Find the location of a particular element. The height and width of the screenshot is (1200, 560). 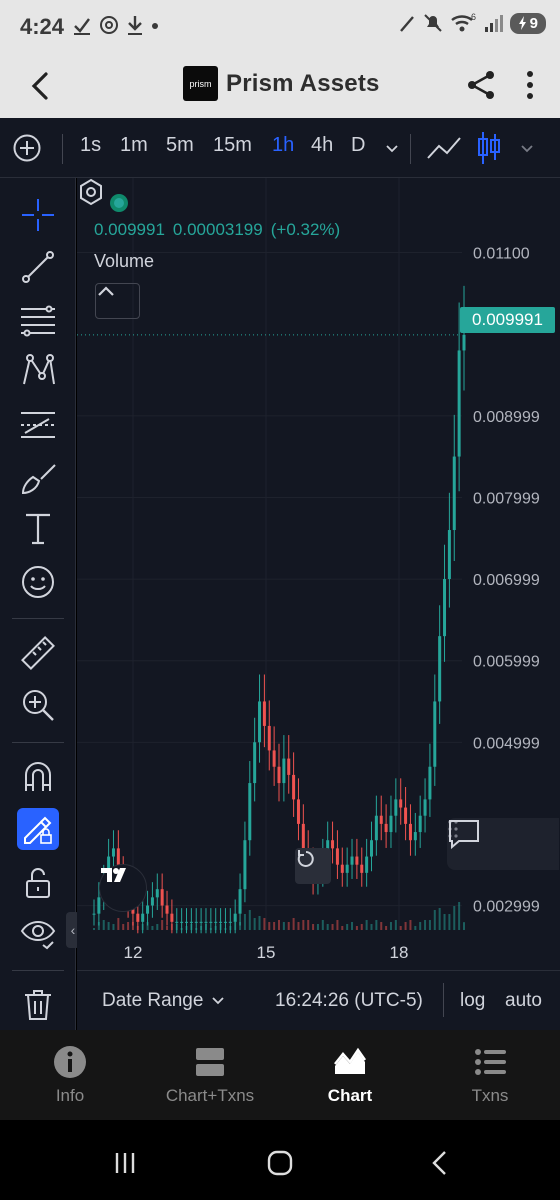

bottom-tab-bar: Info Chart+Txns Chart Txns is located at coordinates (280, 1075).